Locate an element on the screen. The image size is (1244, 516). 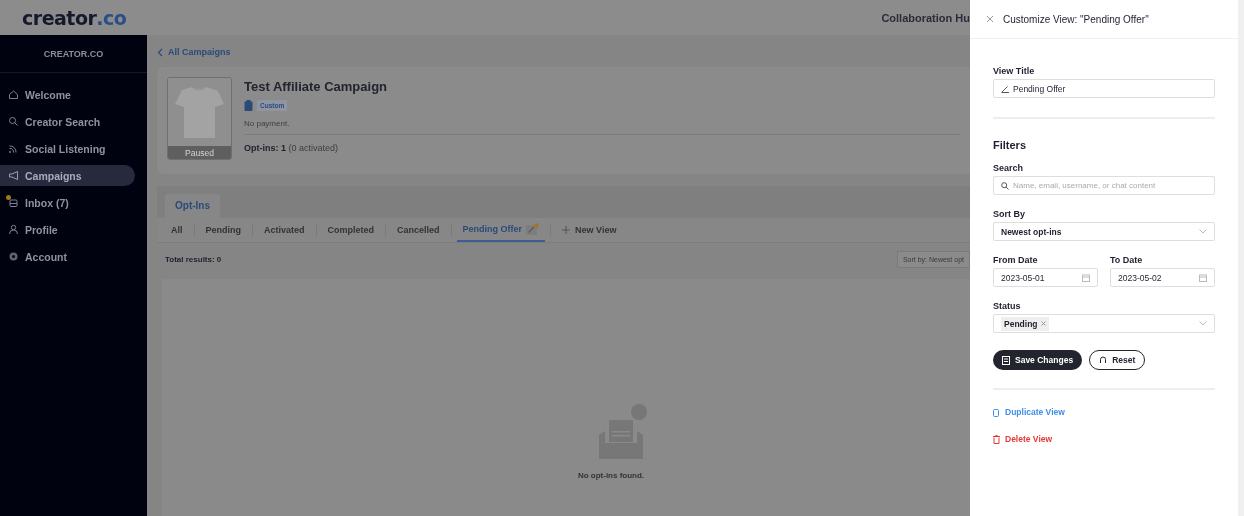
pencil-icon is located at coordinates (1005, 88).